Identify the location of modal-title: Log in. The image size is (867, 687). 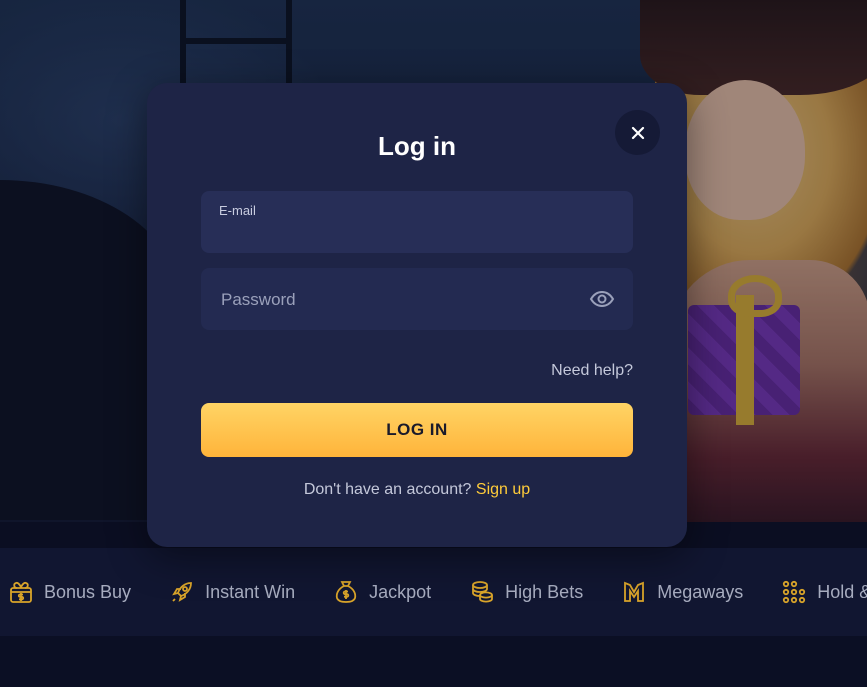
(417, 146).